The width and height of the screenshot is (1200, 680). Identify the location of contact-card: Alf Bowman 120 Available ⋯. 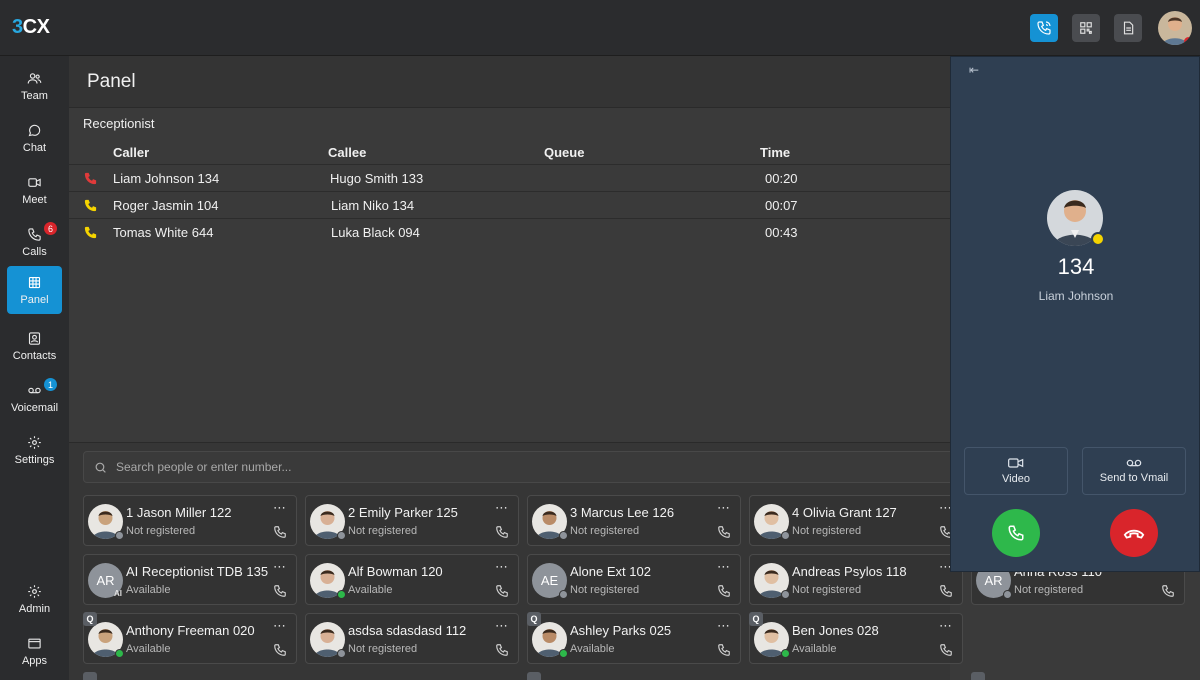
(412, 579).